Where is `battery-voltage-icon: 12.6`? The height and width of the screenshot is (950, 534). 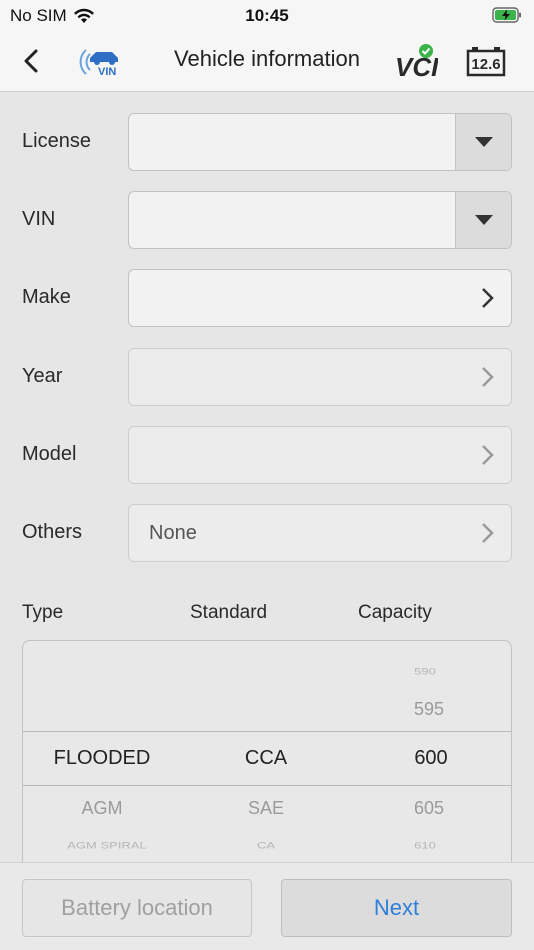
battery-voltage-icon: 12.6 is located at coordinates (486, 61).